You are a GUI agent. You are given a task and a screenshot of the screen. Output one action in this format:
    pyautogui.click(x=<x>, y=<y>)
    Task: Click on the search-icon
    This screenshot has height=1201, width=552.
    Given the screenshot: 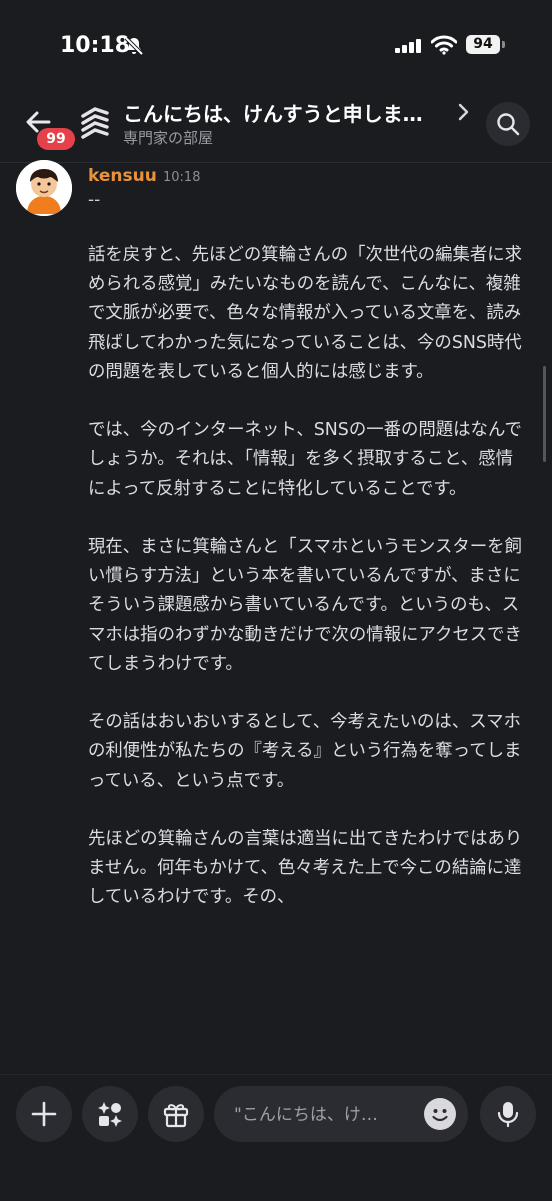 What is the action you would take?
    pyautogui.click(x=508, y=124)
    